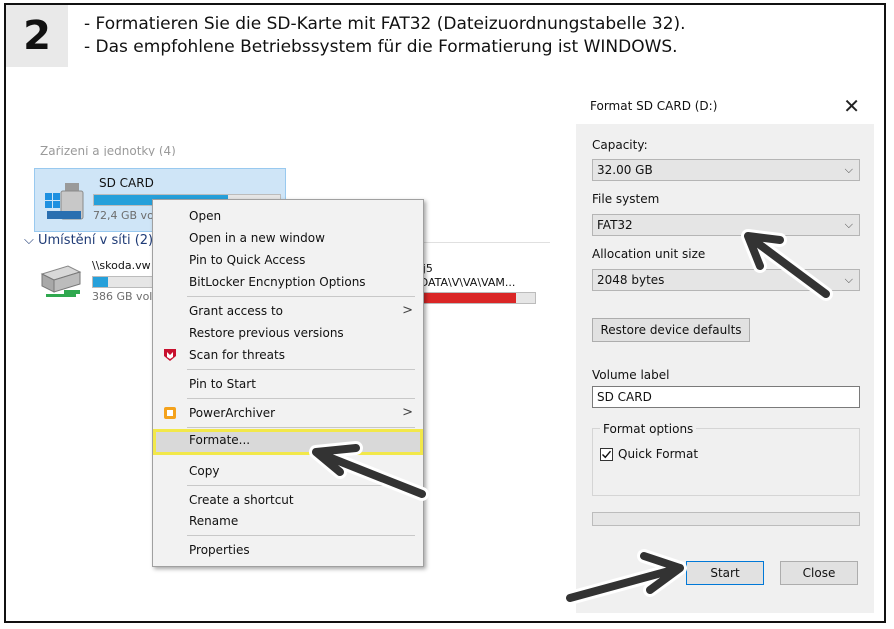 The height and width of the screenshot is (629, 894). Describe the element at coordinates (121, 265) in the screenshot. I see `network-drive-name: \\skoda.vw` at that location.